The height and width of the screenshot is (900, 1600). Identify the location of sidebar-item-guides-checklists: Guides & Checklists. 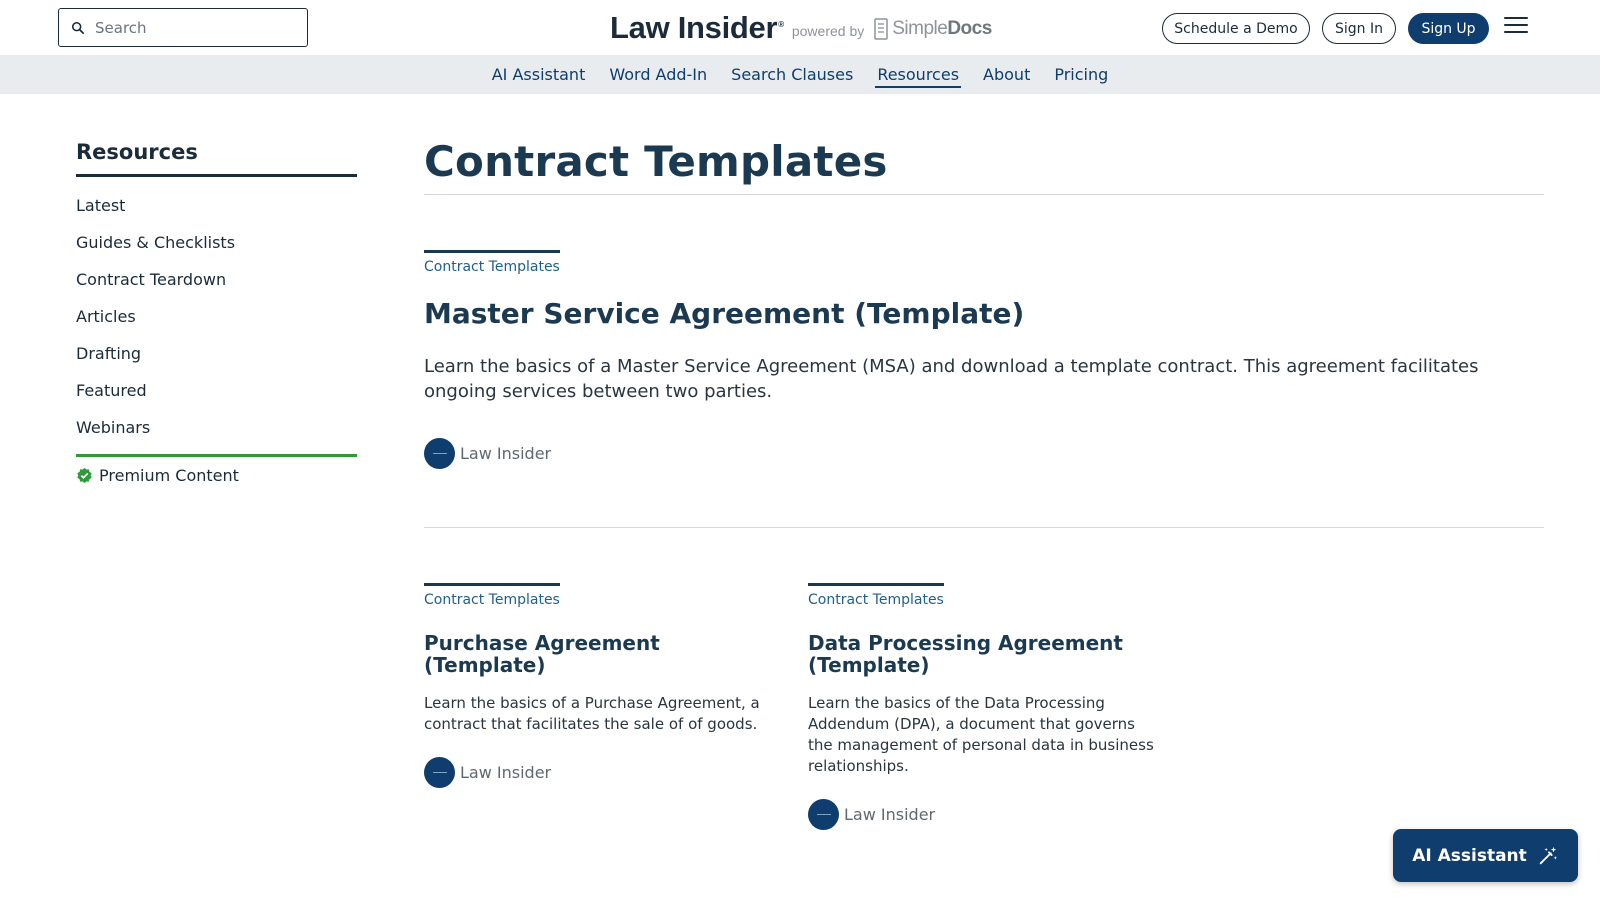
(216, 242).